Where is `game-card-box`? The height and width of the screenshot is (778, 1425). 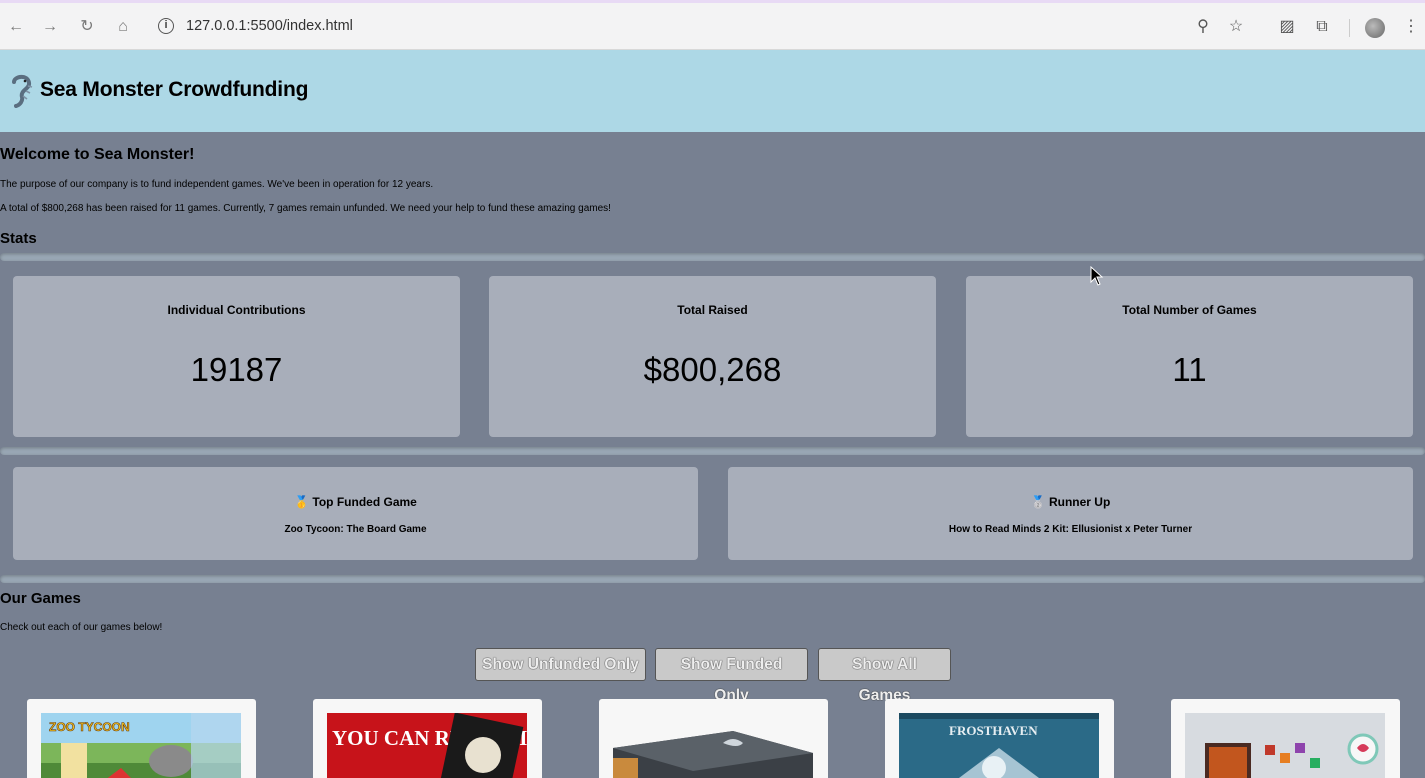
game-card-box is located at coordinates (713, 738).